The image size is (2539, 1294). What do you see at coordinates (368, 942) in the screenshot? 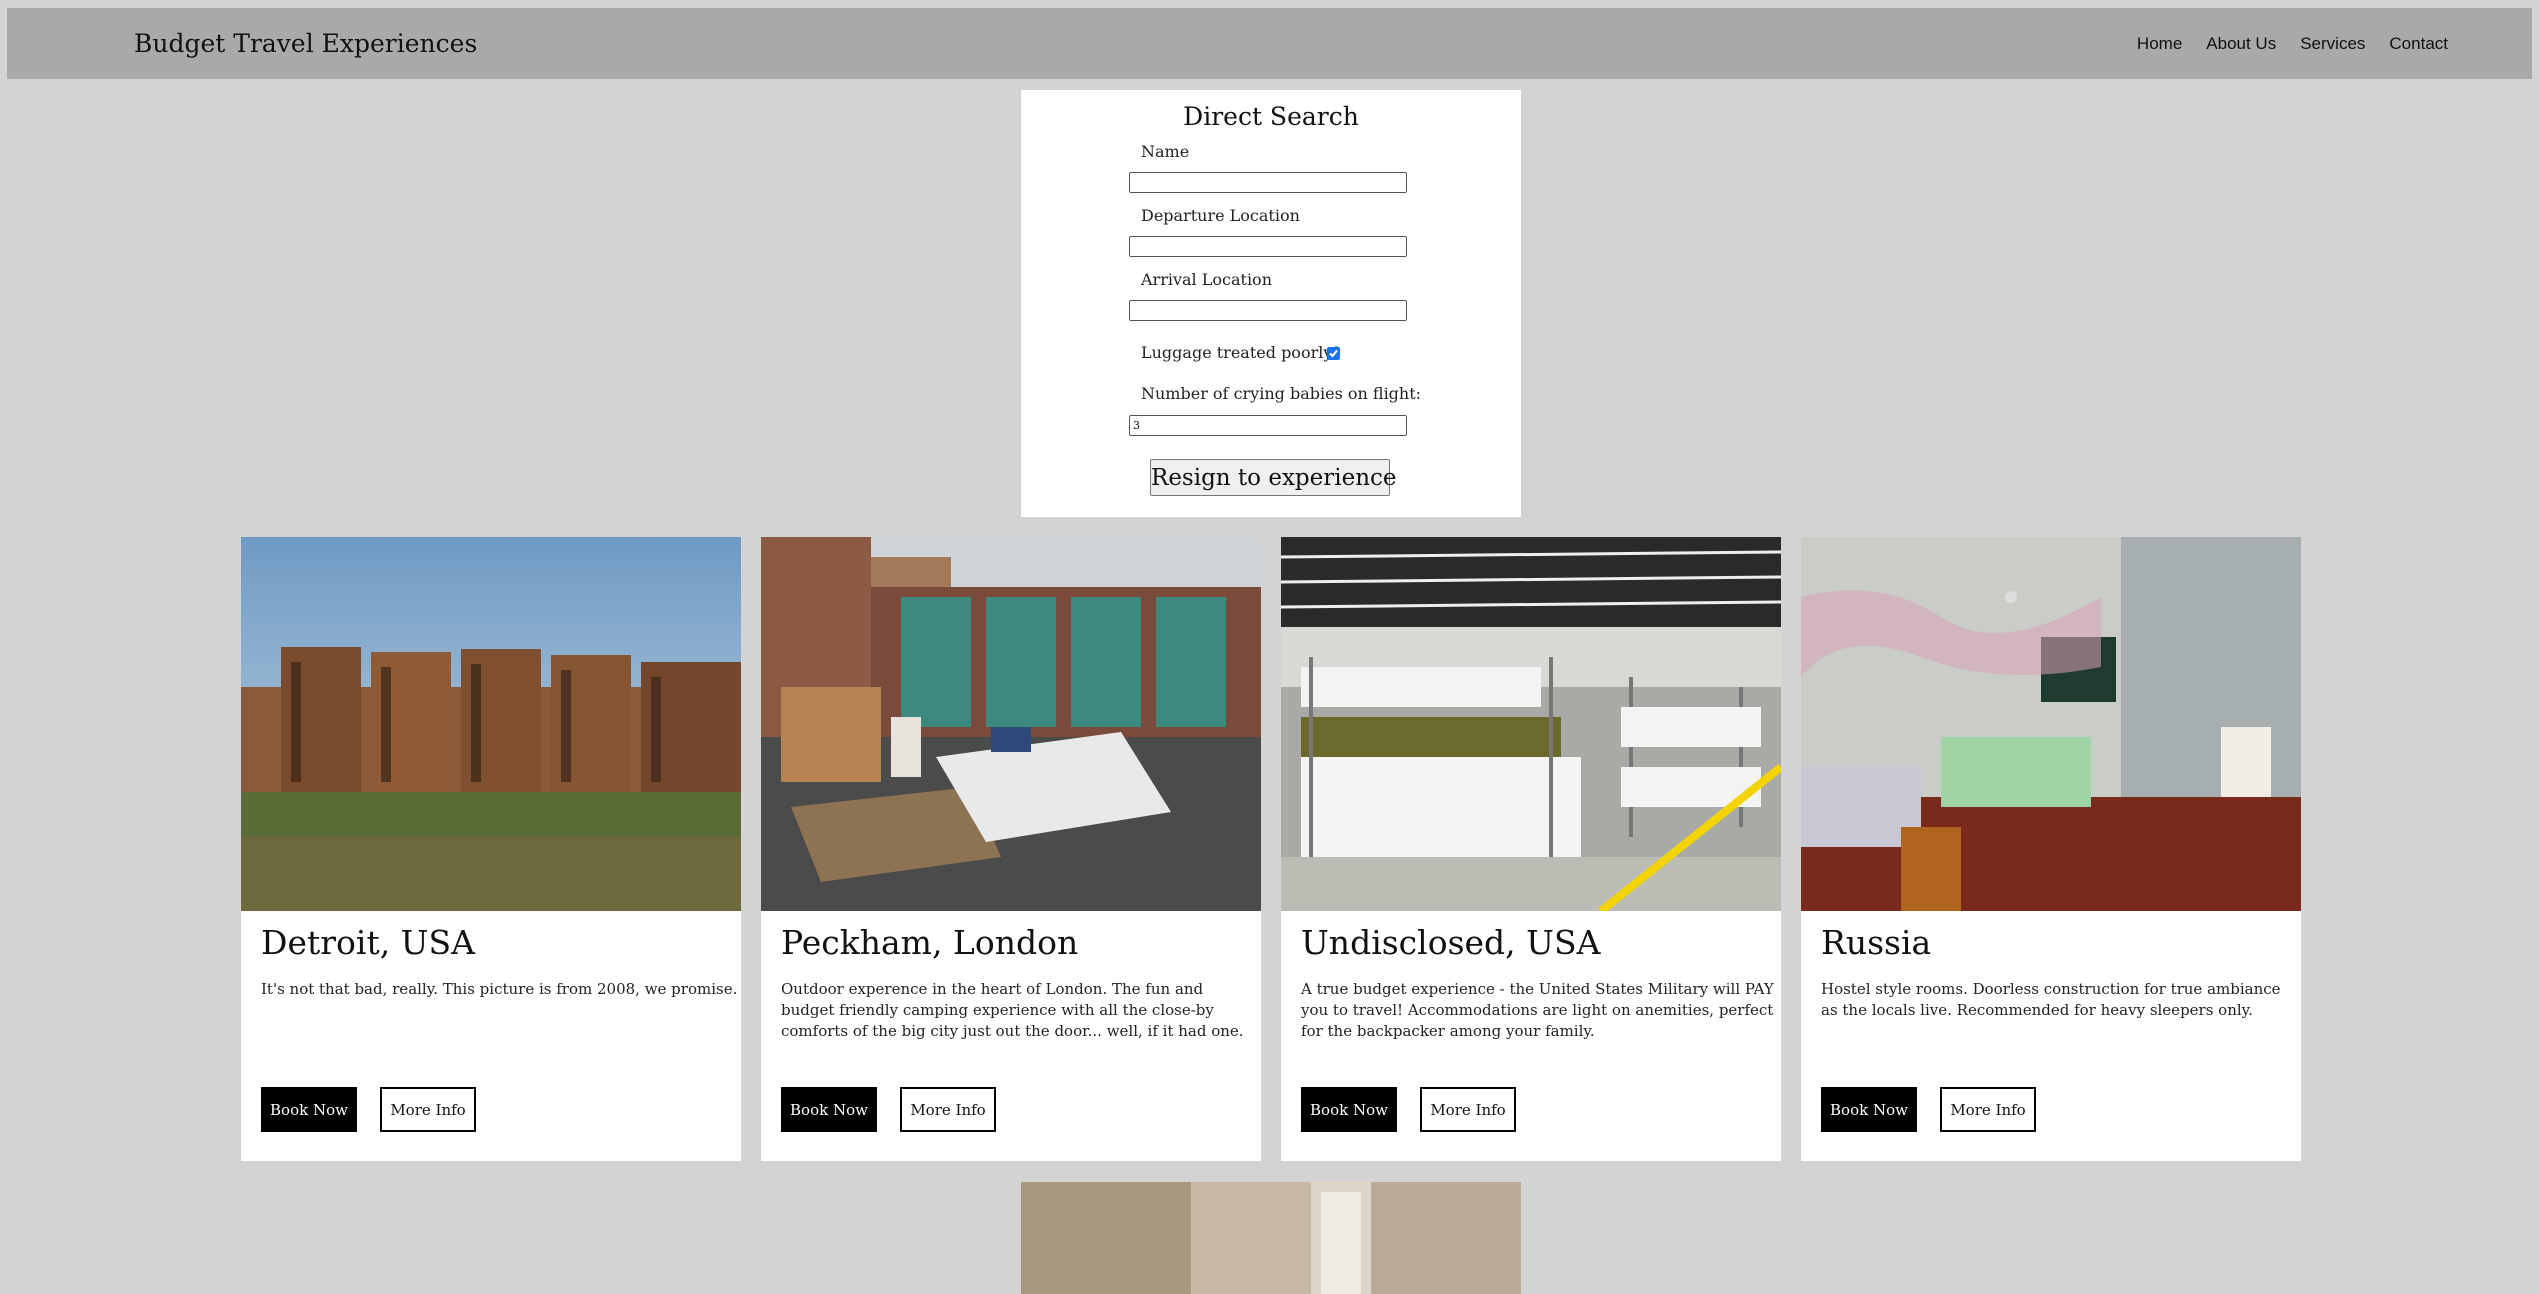
I see `card-title: Detroit, USA` at bounding box center [368, 942].